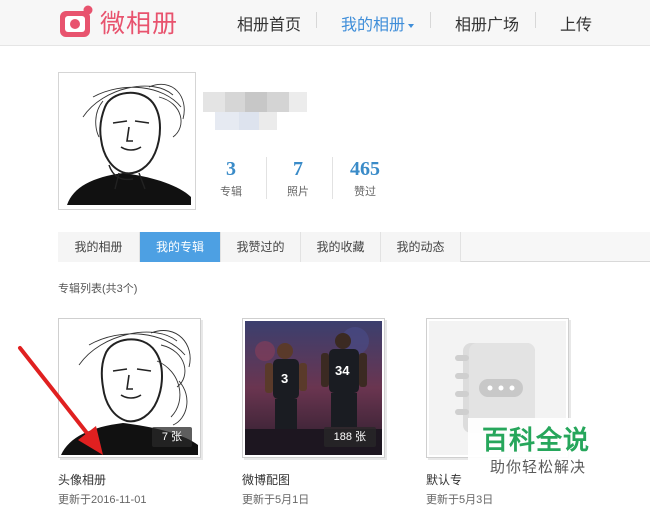 The height and width of the screenshot is (510, 650). Describe the element at coordinates (102, 500) in the screenshot. I see `album-updated: 更新于2016-11-01` at that location.